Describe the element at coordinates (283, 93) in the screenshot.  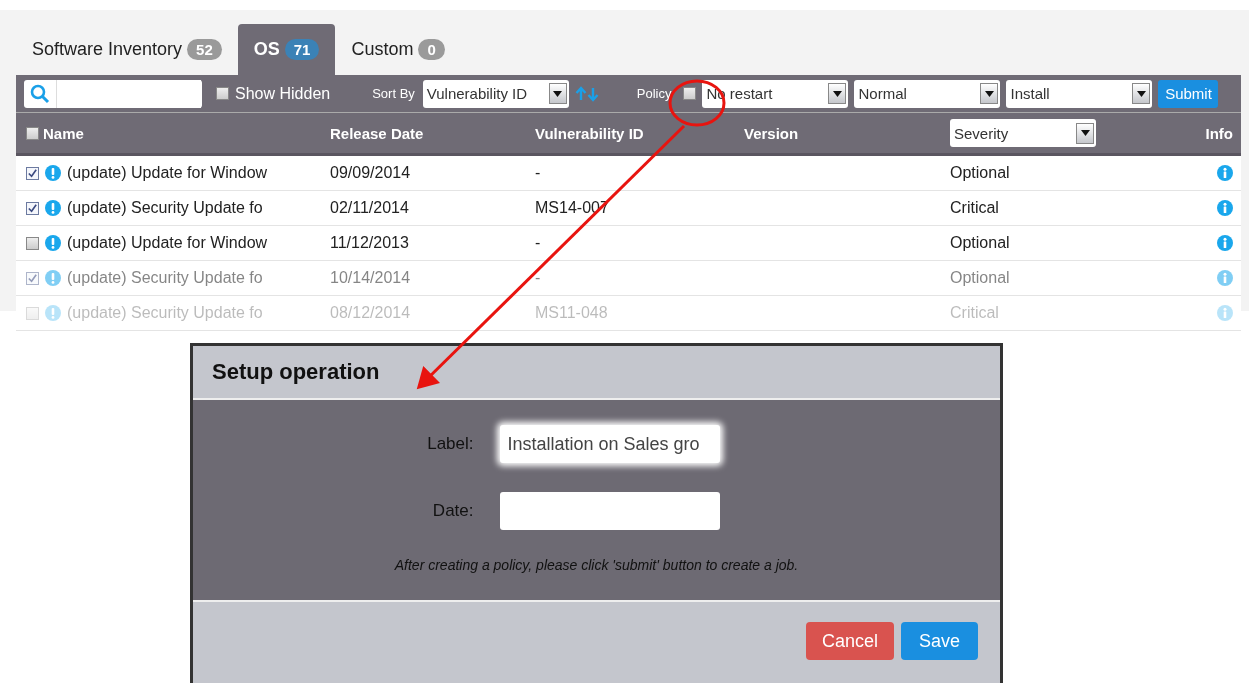
I see `show-hidden-label: Show Hidden` at that location.